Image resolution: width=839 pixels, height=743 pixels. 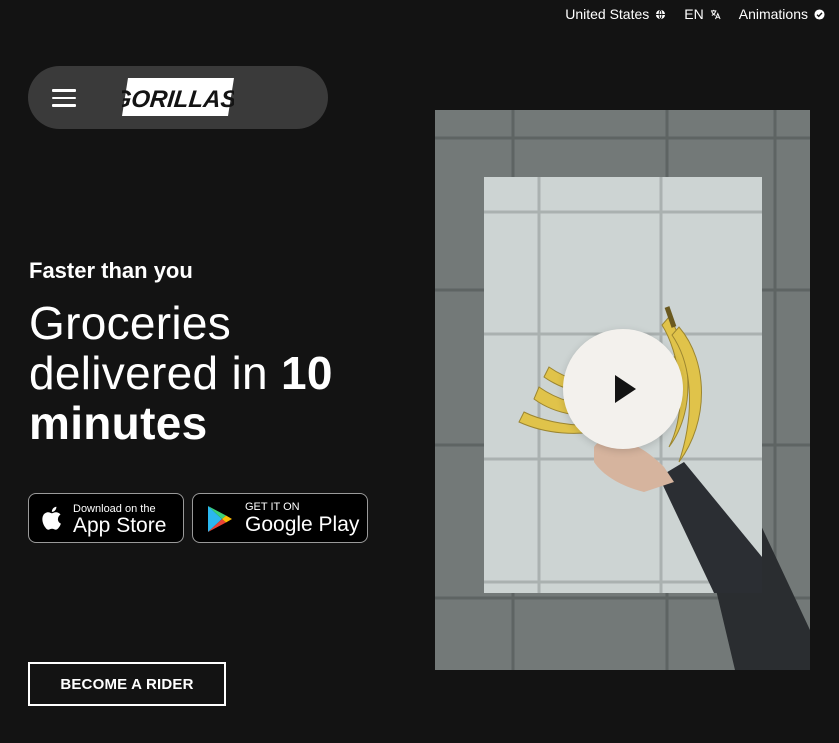 What do you see at coordinates (120, 525) in the screenshot?
I see `app-store-big-text: App Store` at bounding box center [120, 525].